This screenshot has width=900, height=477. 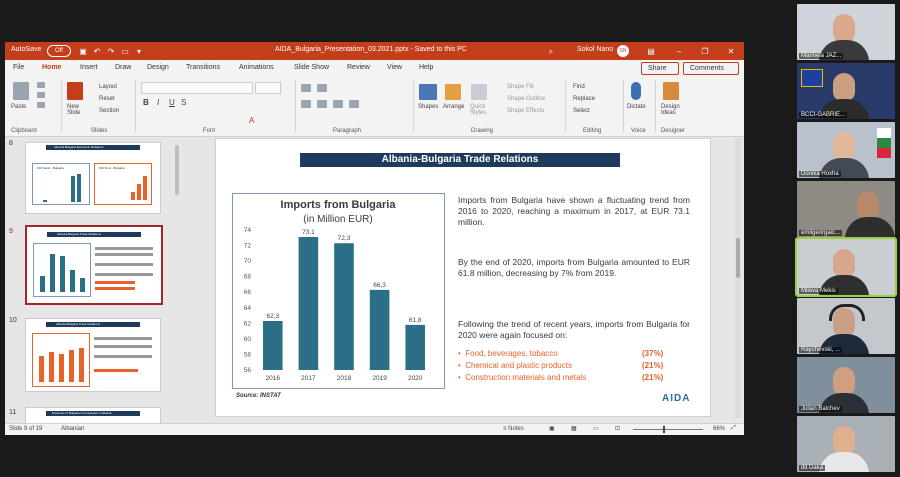 What do you see at coordinates (846, 385) in the screenshot?
I see `participant-tile: Julian Balchev` at bounding box center [846, 385].